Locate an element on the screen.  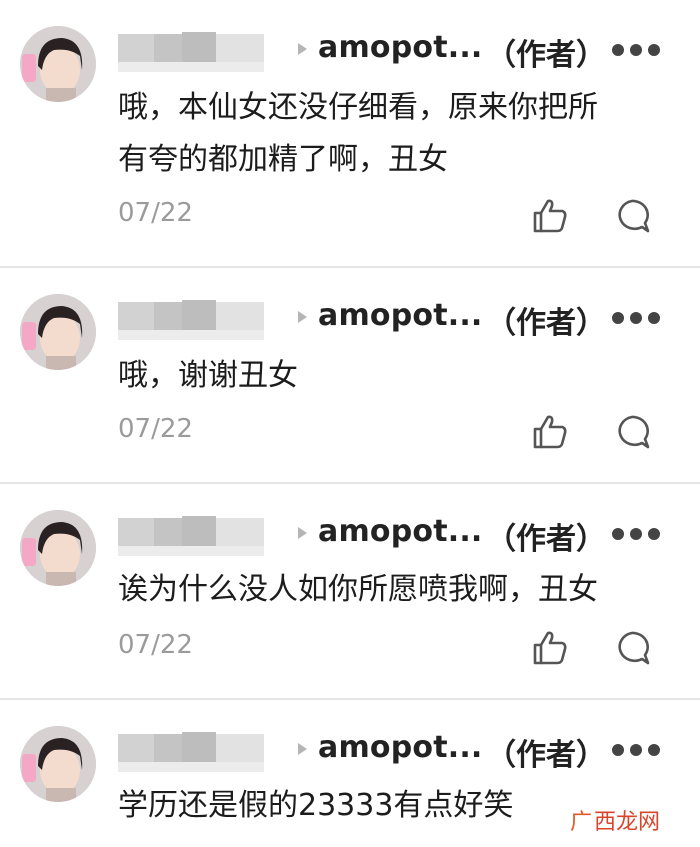
comment-line: 哦，谢谢丑女 is located at coordinates (208, 375).